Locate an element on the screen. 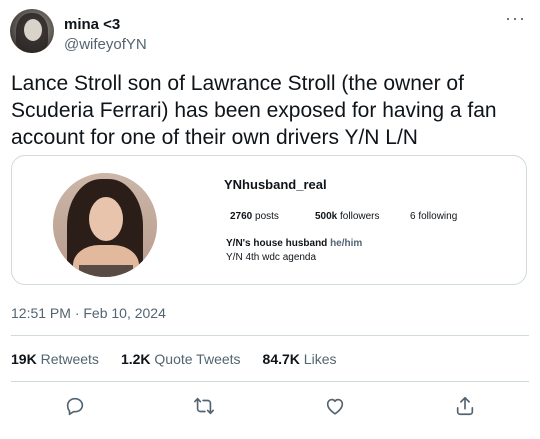 This screenshot has height=439, width=540. avatar-face is located at coordinates (33, 30).